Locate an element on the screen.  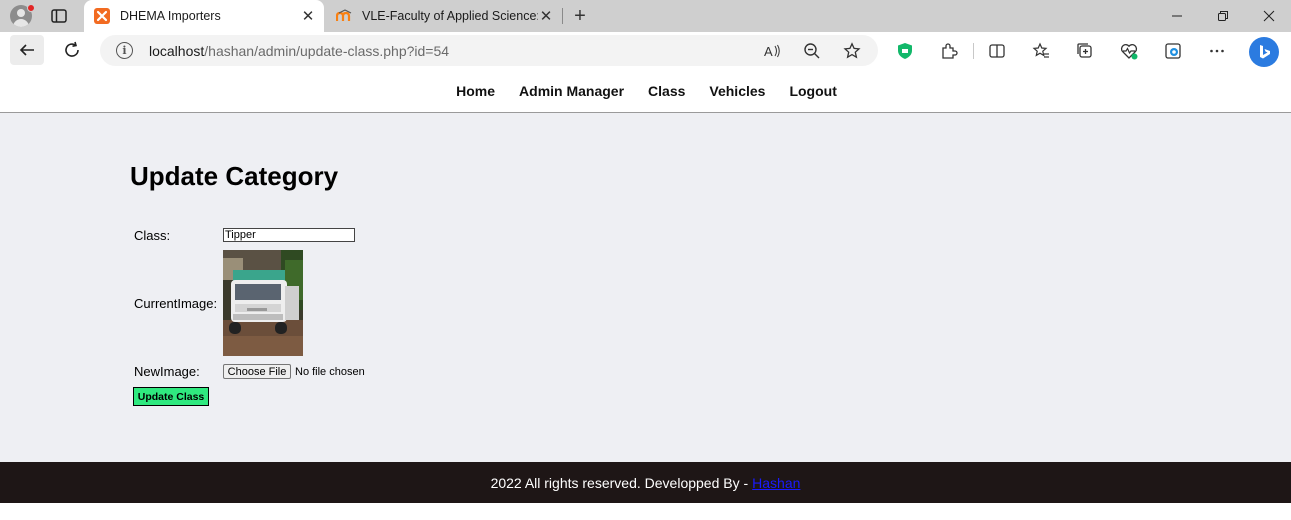
update-class-button: Update Class is located at coordinates (171, 396).